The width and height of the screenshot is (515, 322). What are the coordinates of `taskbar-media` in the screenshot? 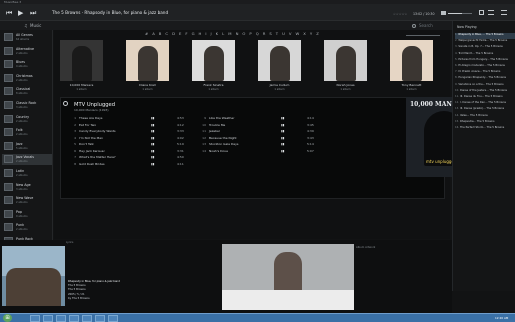 It's located at (61, 318).